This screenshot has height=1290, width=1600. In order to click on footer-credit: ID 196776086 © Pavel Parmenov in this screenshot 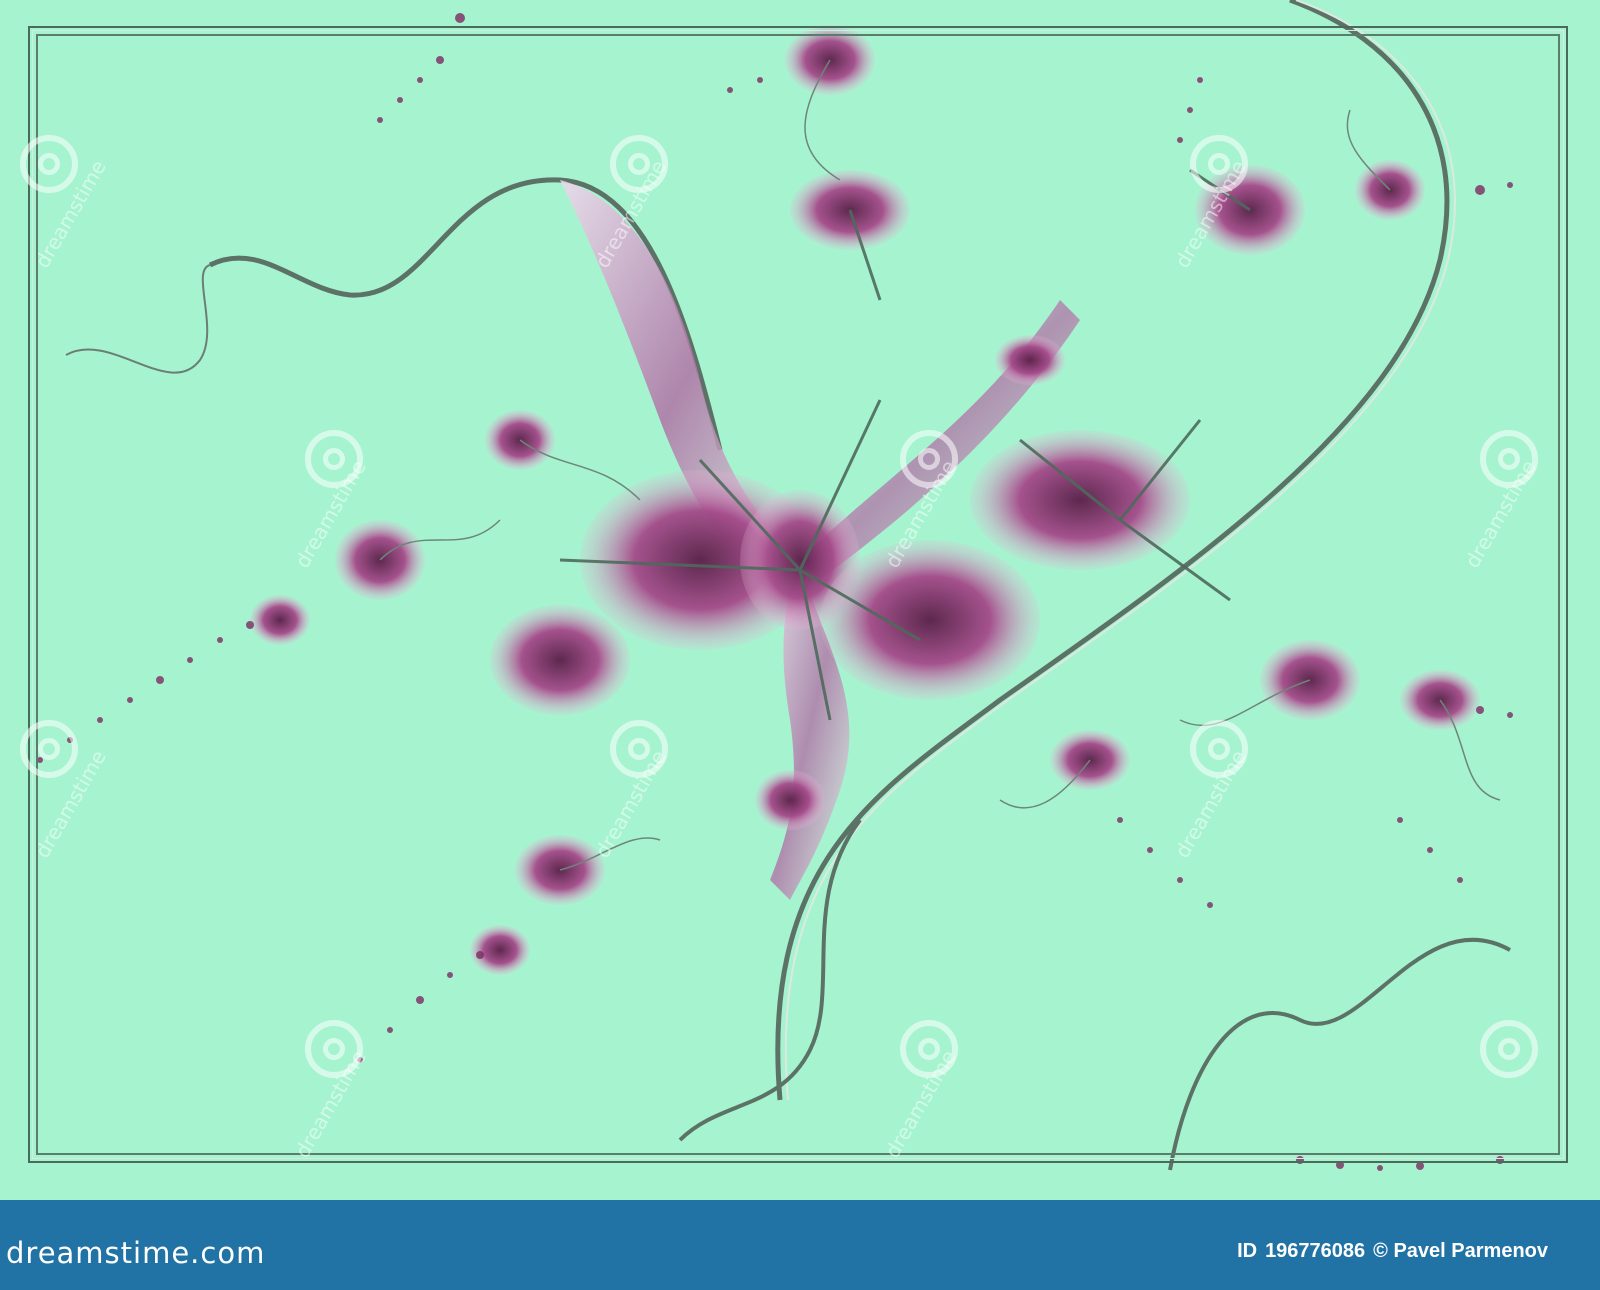, I will do `click(1396, 1251)`.